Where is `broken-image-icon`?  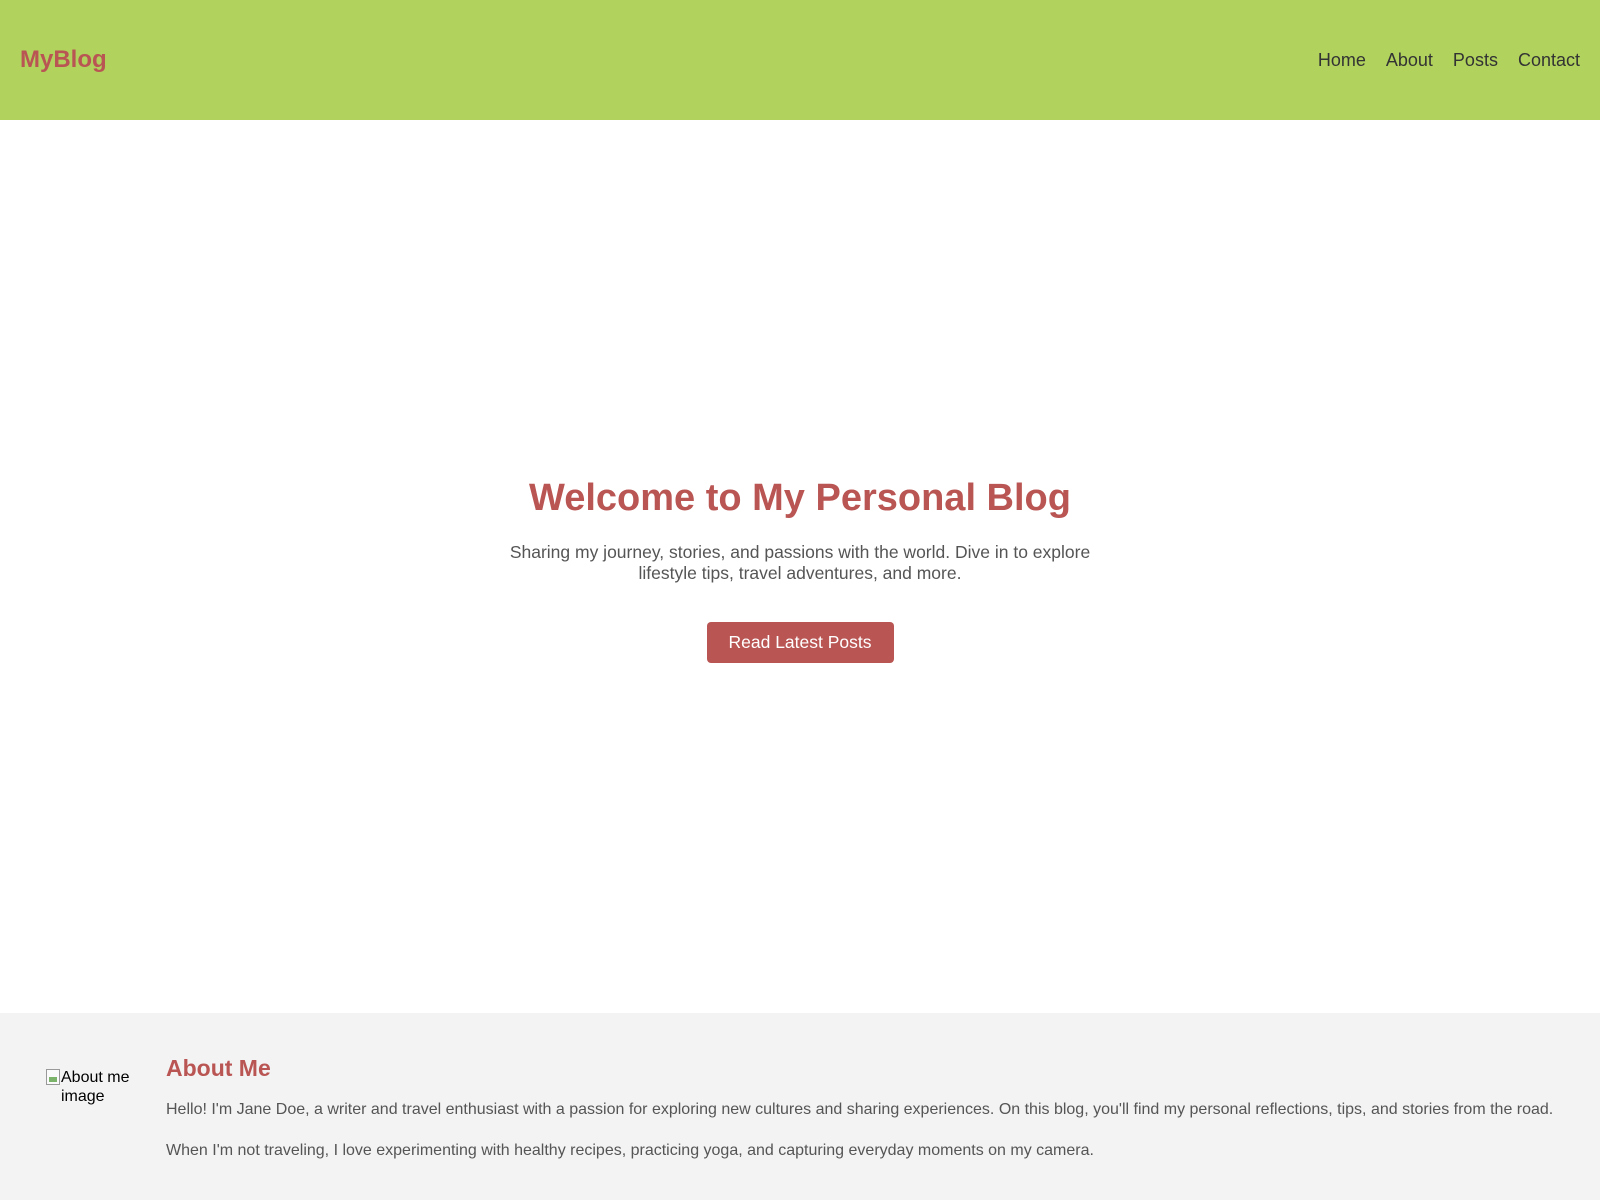 broken-image-icon is located at coordinates (53, 1077).